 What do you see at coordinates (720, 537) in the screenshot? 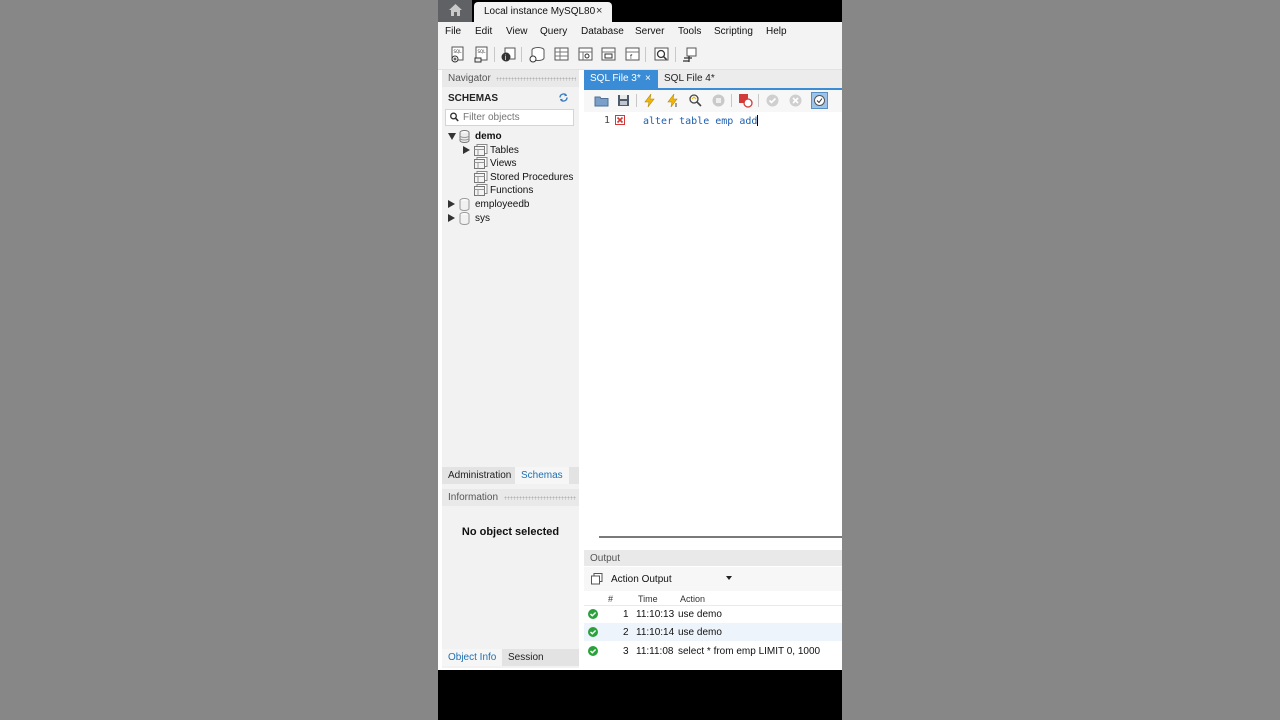
I see `editor-splitter` at bounding box center [720, 537].